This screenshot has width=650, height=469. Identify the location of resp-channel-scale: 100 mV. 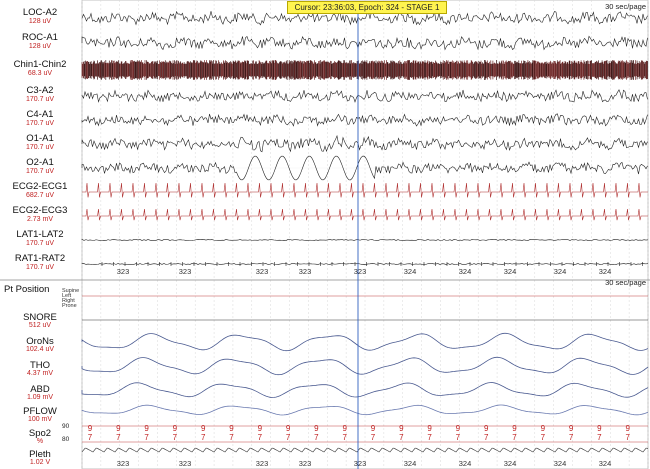
(40, 419).